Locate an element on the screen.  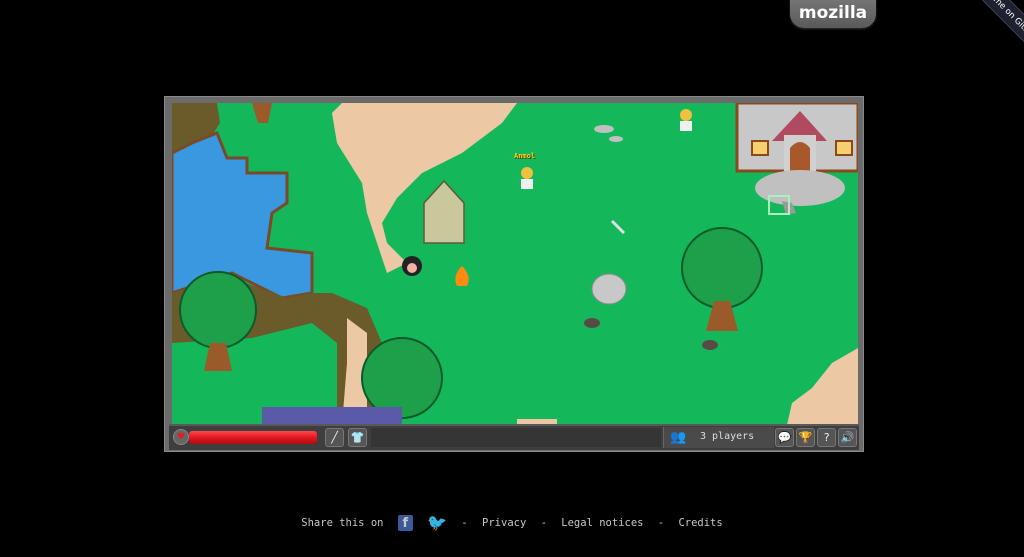
population-box: 👥 3 players is located at coordinates (718, 437).